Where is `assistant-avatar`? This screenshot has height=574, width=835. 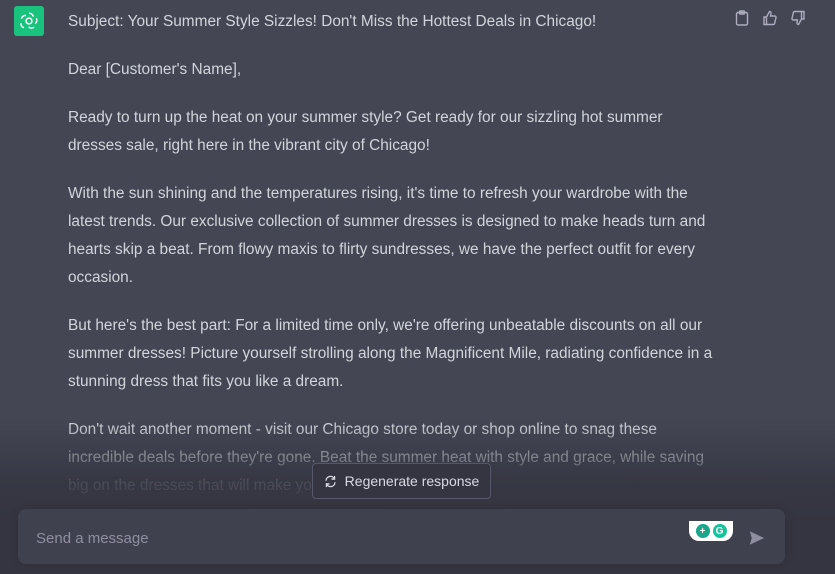
assistant-avatar is located at coordinates (29, 21).